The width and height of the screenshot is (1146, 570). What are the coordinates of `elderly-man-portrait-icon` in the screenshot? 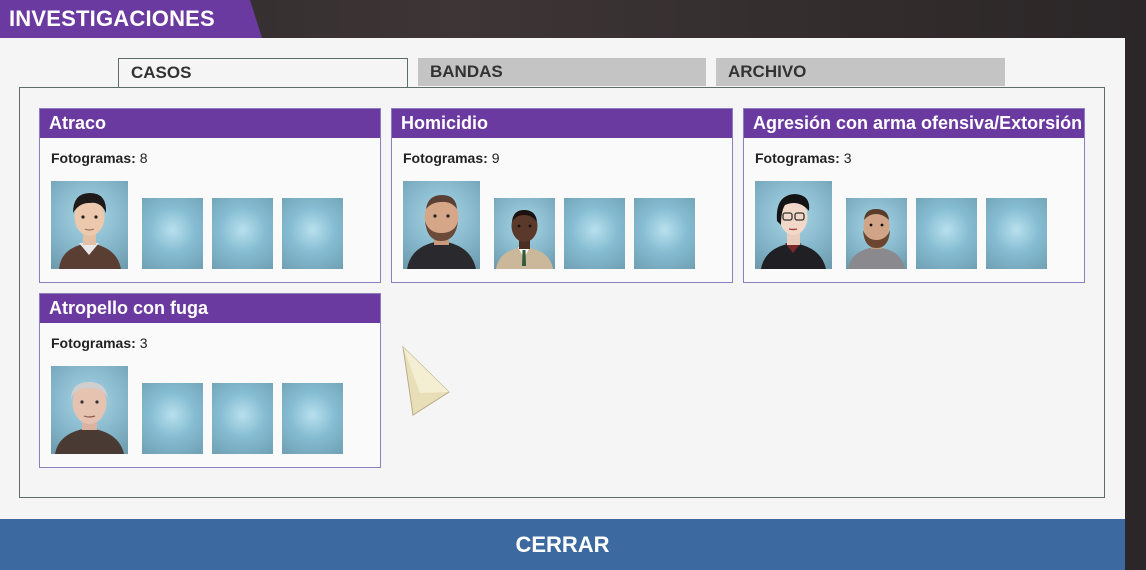 It's located at (89, 418).